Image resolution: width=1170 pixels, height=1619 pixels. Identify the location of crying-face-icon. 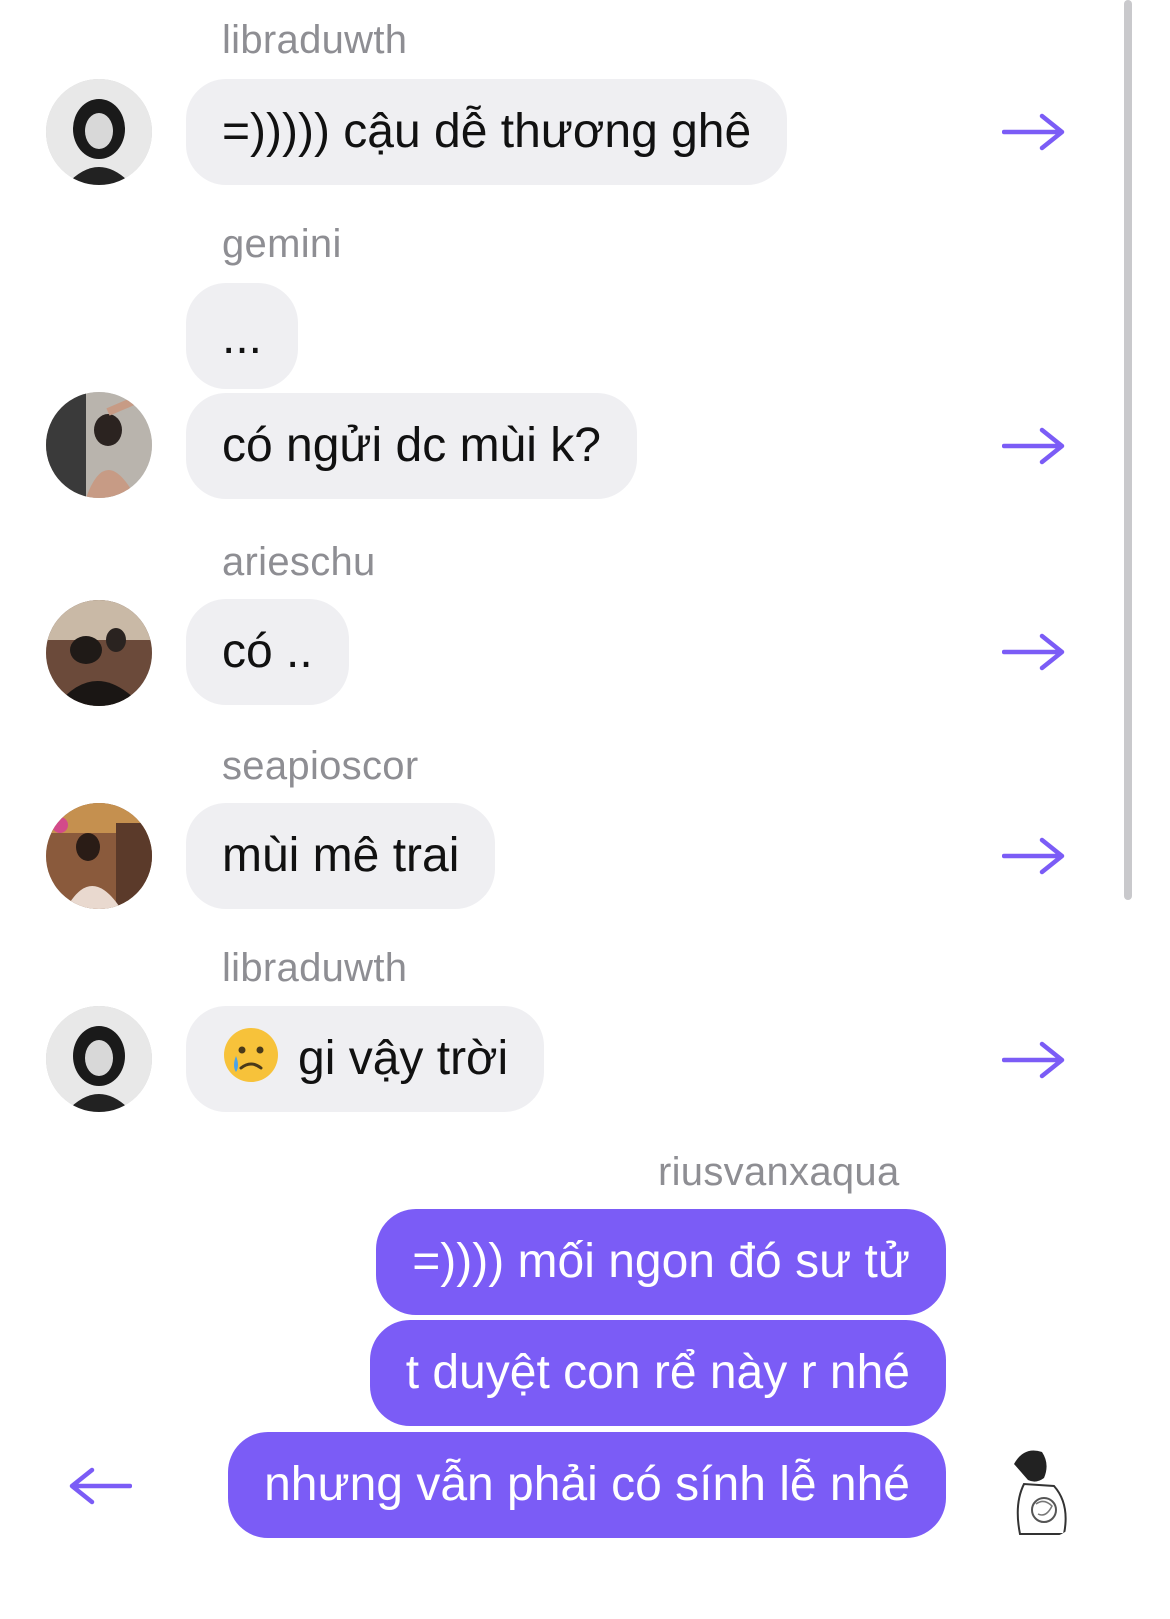
(251, 1055).